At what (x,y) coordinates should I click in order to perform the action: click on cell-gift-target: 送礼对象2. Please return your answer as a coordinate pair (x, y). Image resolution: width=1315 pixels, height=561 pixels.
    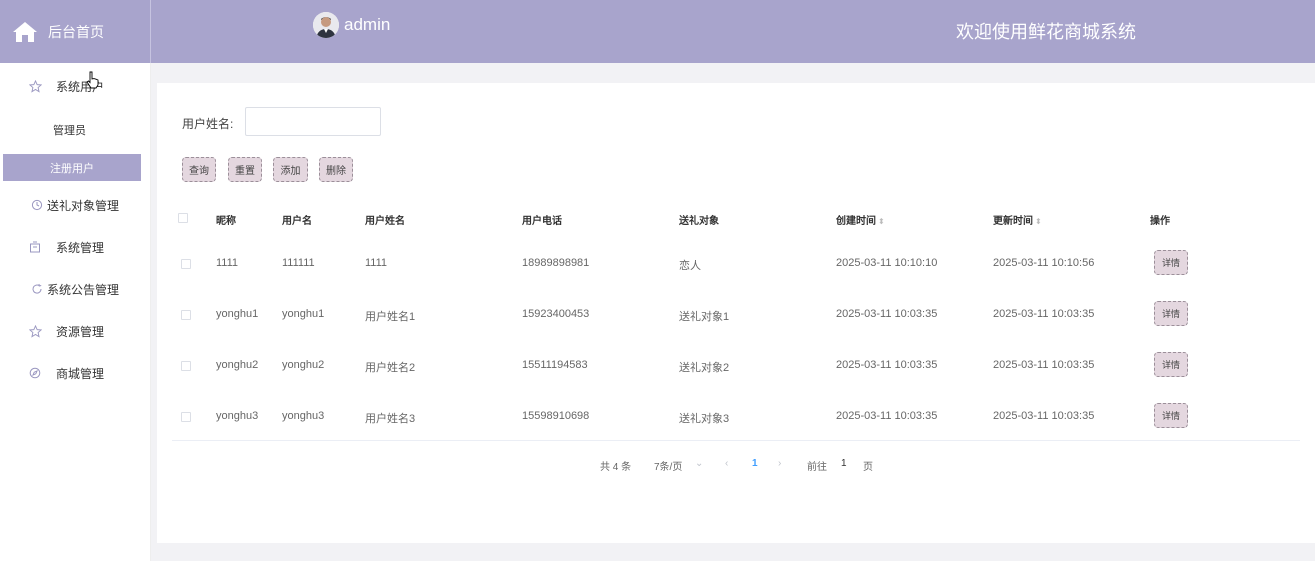
    Looking at the image, I should click on (704, 368).